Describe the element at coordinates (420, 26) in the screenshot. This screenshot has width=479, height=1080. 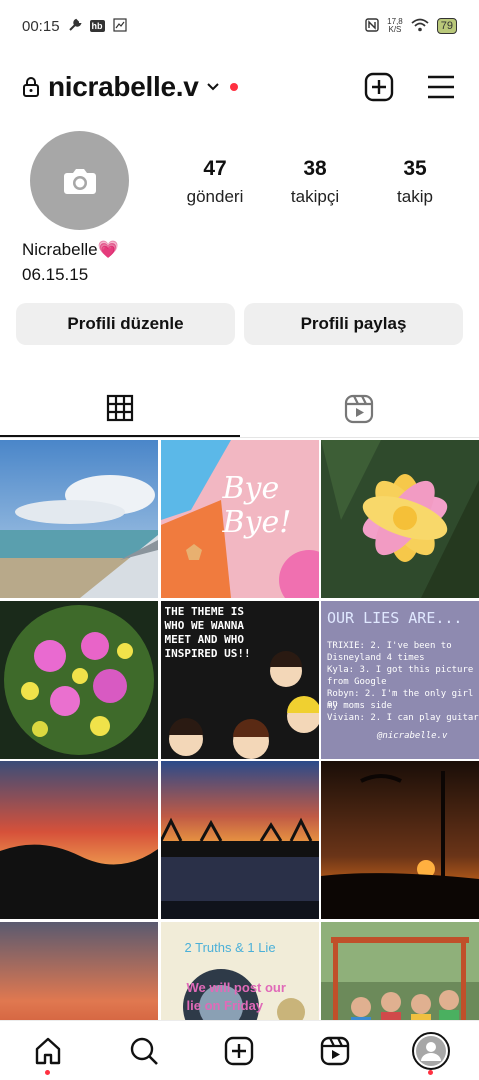
I see `wifi-icon` at that location.